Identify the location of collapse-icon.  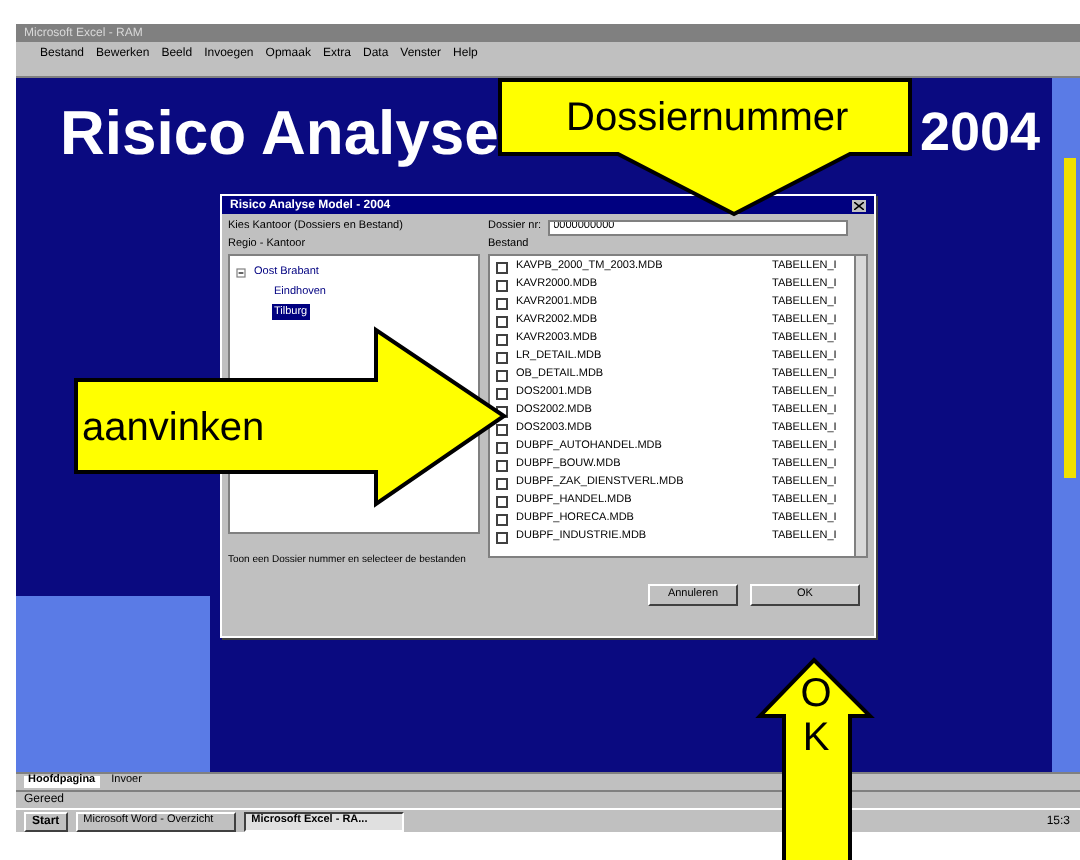
(241, 272).